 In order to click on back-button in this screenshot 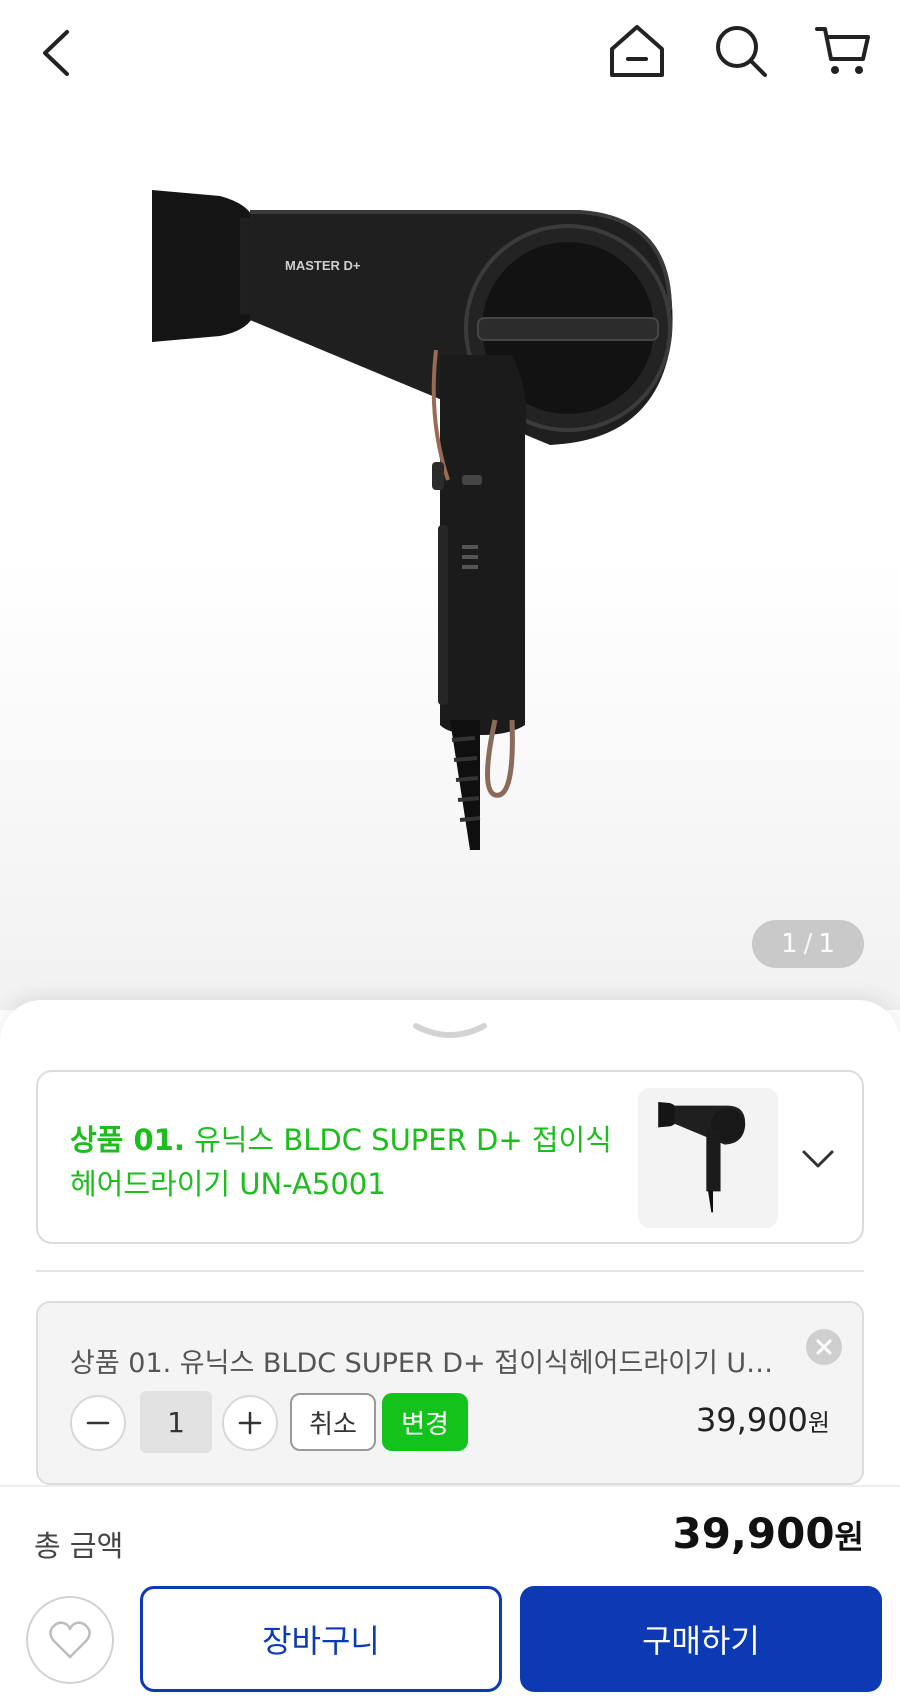, I will do `click(56, 53)`.